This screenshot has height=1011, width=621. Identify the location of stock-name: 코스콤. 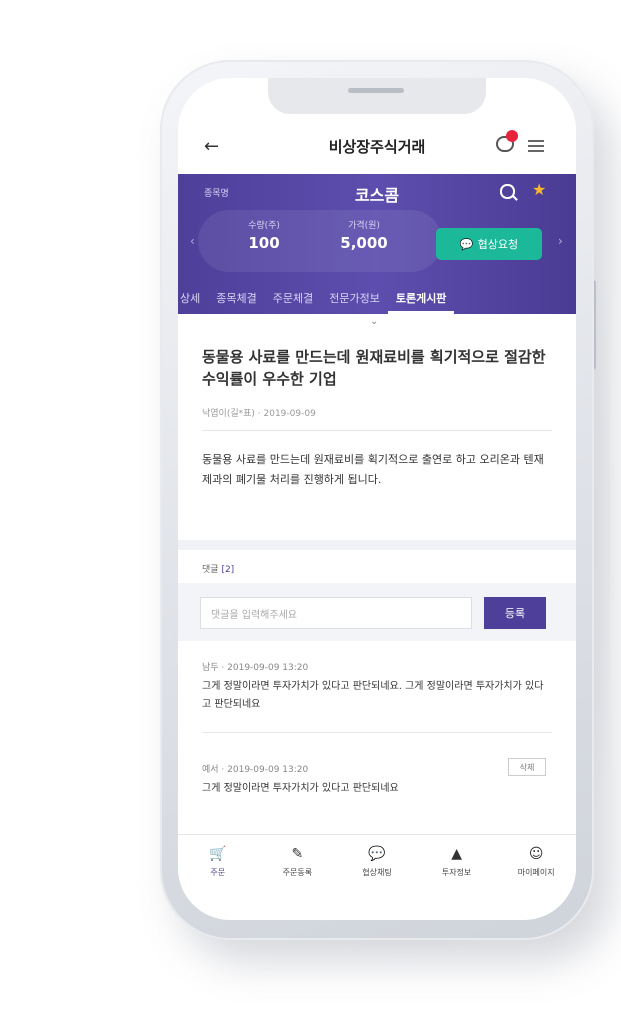
(377, 195).